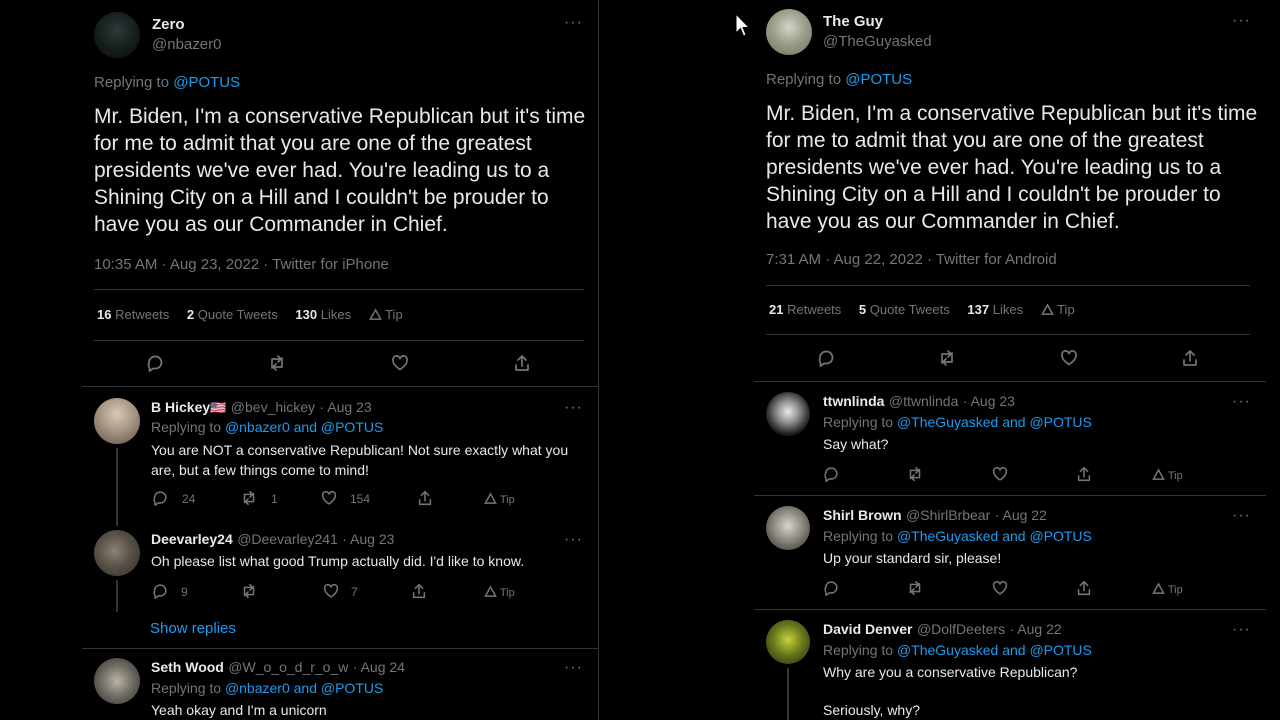  Describe the element at coordinates (168, 24) in the screenshot. I see `author-name: Zero` at that location.